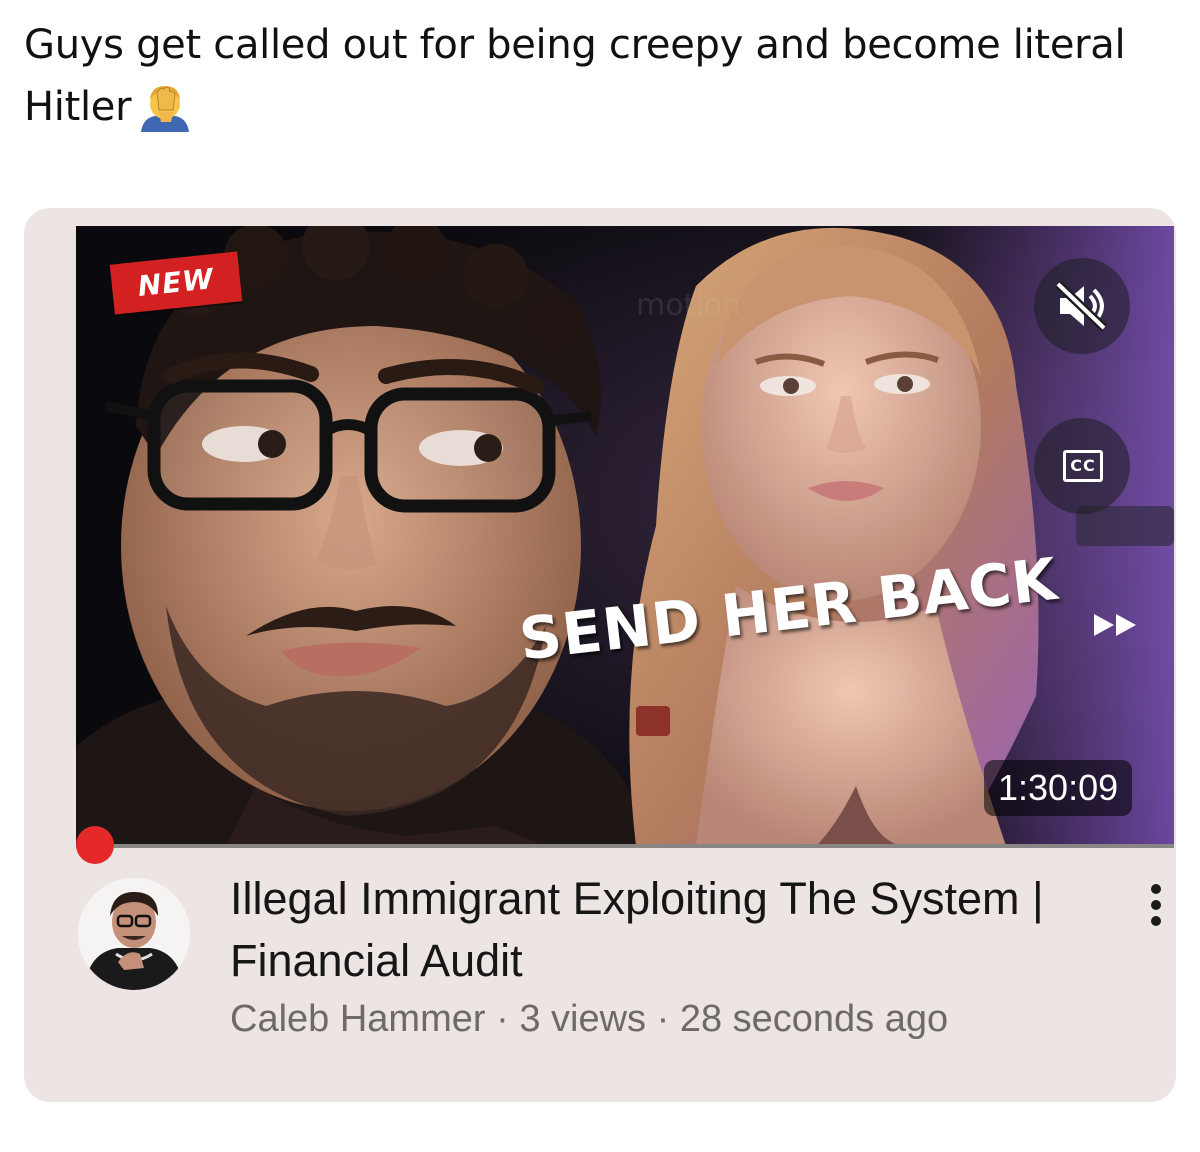  Describe the element at coordinates (358, 1019) in the screenshot. I see `channel-name: Caleb Hammer` at that location.